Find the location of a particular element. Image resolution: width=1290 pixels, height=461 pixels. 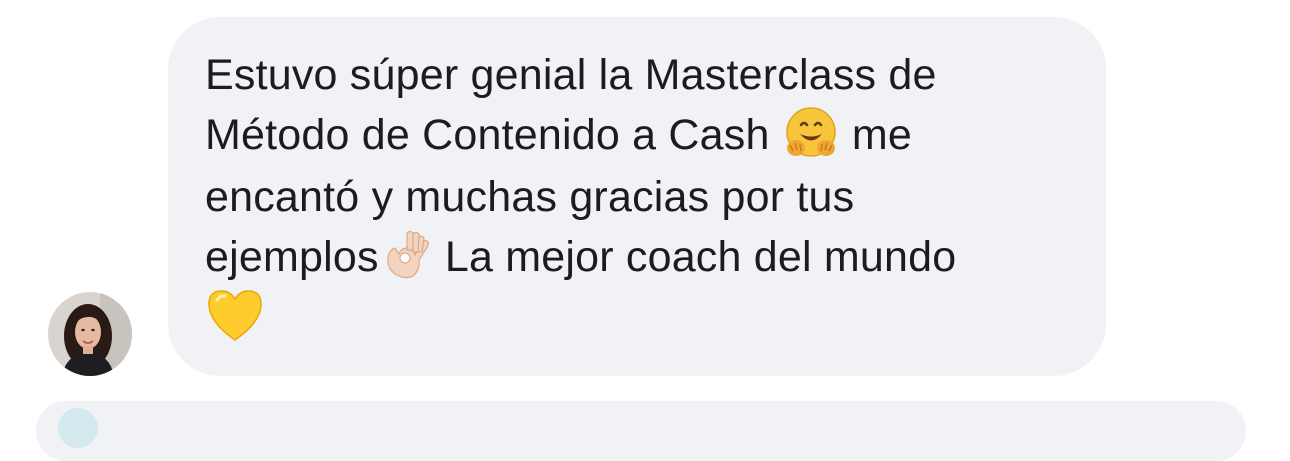

message-line: Método de Contenido a Cash me is located at coordinates (645, 136).